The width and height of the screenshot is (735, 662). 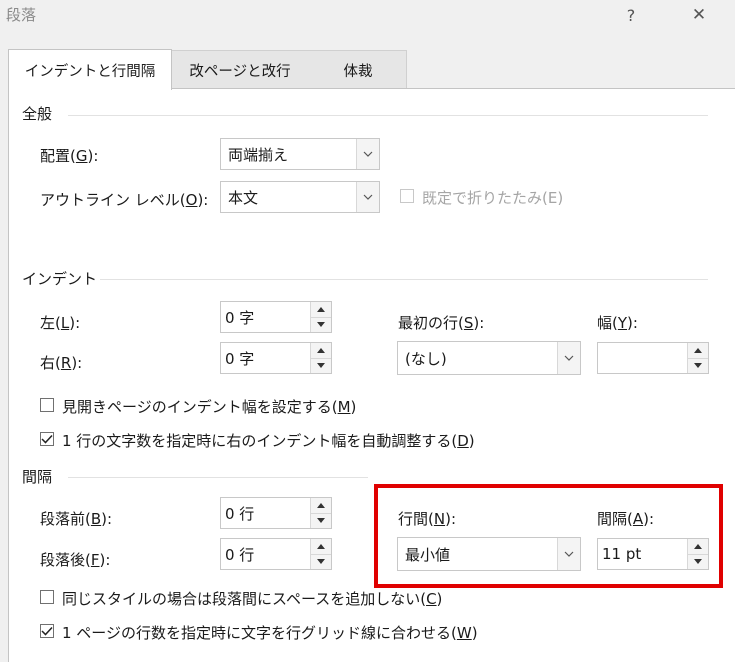 What do you see at coordinates (493, 198) in the screenshot?
I see `collapse-default-label: 既定で折りたたみ(E)` at bounding box center [493, 198].